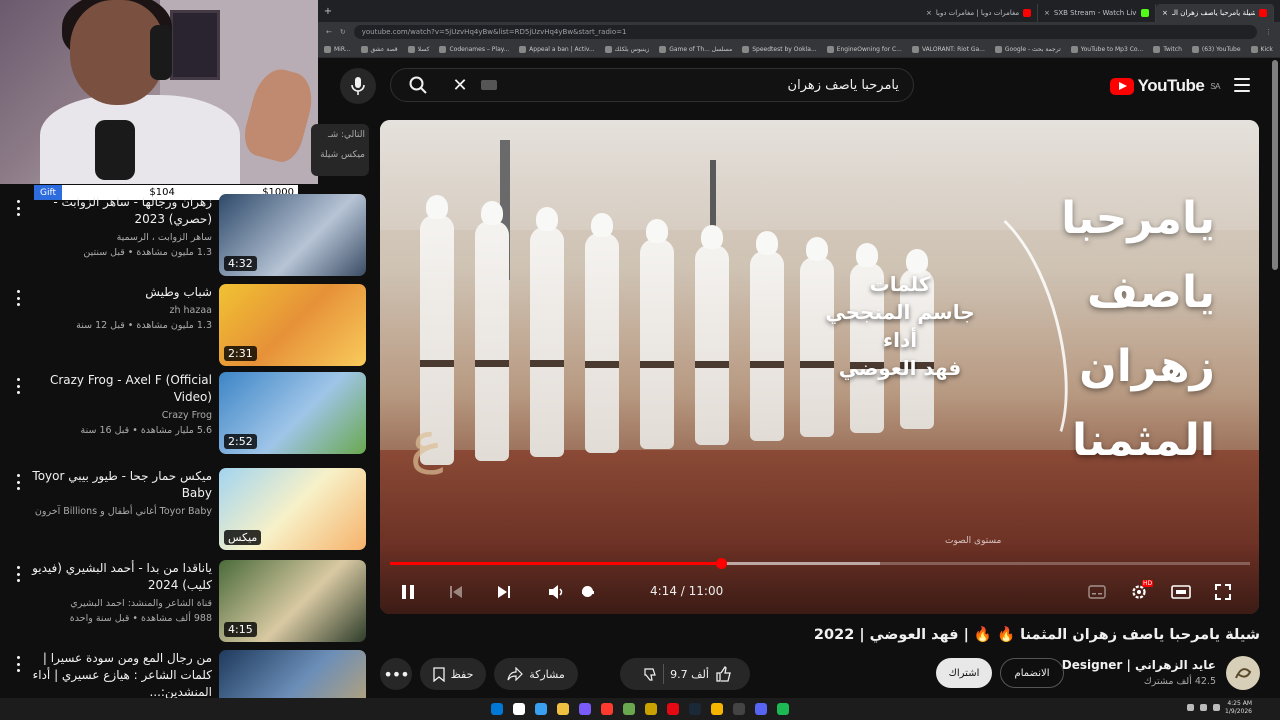  I want to click on video-thumbnail: 2:31, so click(292, 325).